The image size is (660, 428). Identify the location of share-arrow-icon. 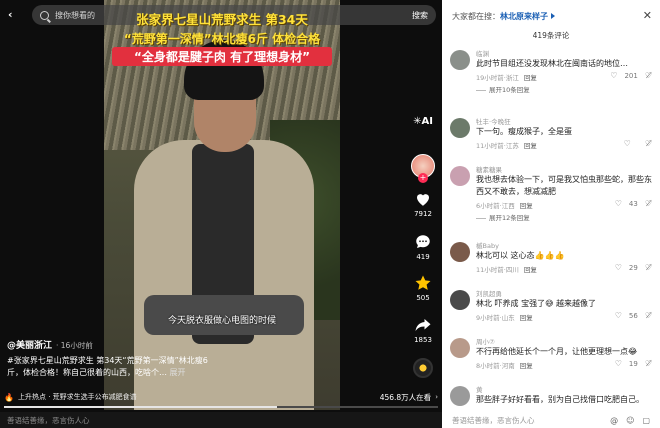
(423, 325).